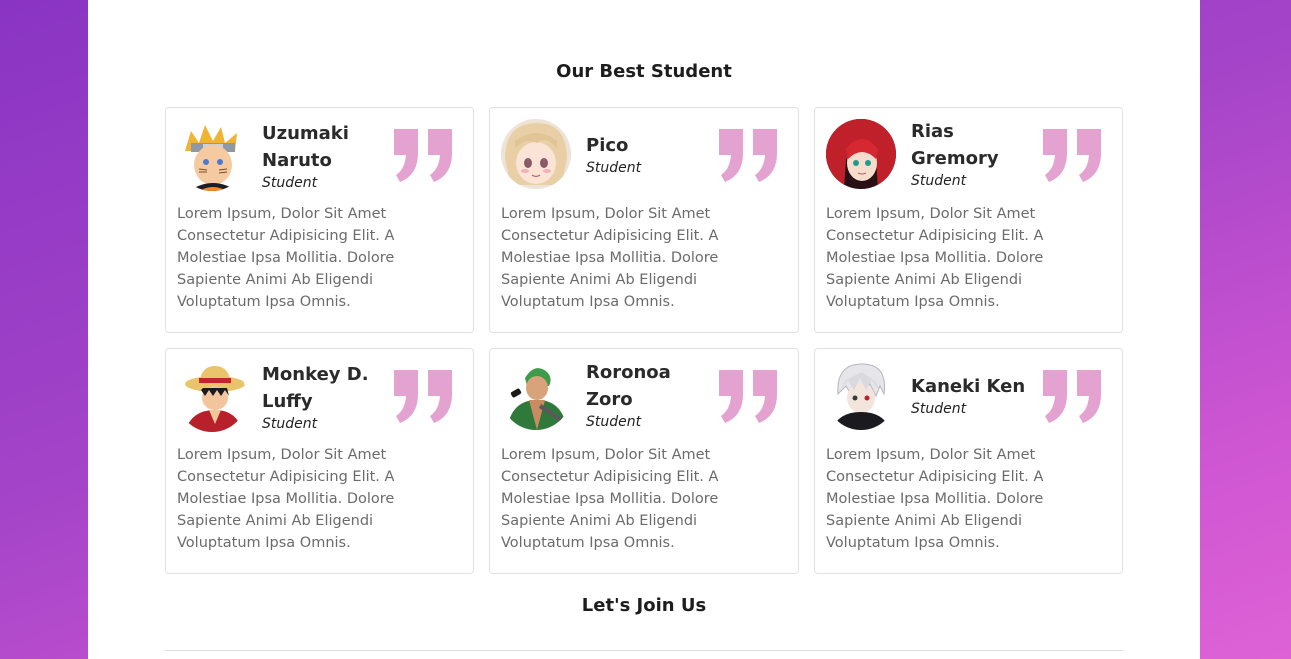 The height and width of the screenshot is (659, 1291). Describe the element at coordinates (968, 386) in the screenshot. I see `student-name: Kaneki Ken` at that location.